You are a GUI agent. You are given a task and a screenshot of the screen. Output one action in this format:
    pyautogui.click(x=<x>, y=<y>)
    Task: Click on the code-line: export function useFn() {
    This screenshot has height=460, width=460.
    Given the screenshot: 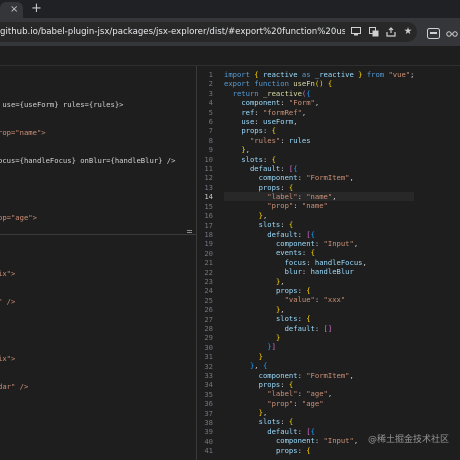 What is the action you would take?
    pyautogui.click(x=278, y=84)
    